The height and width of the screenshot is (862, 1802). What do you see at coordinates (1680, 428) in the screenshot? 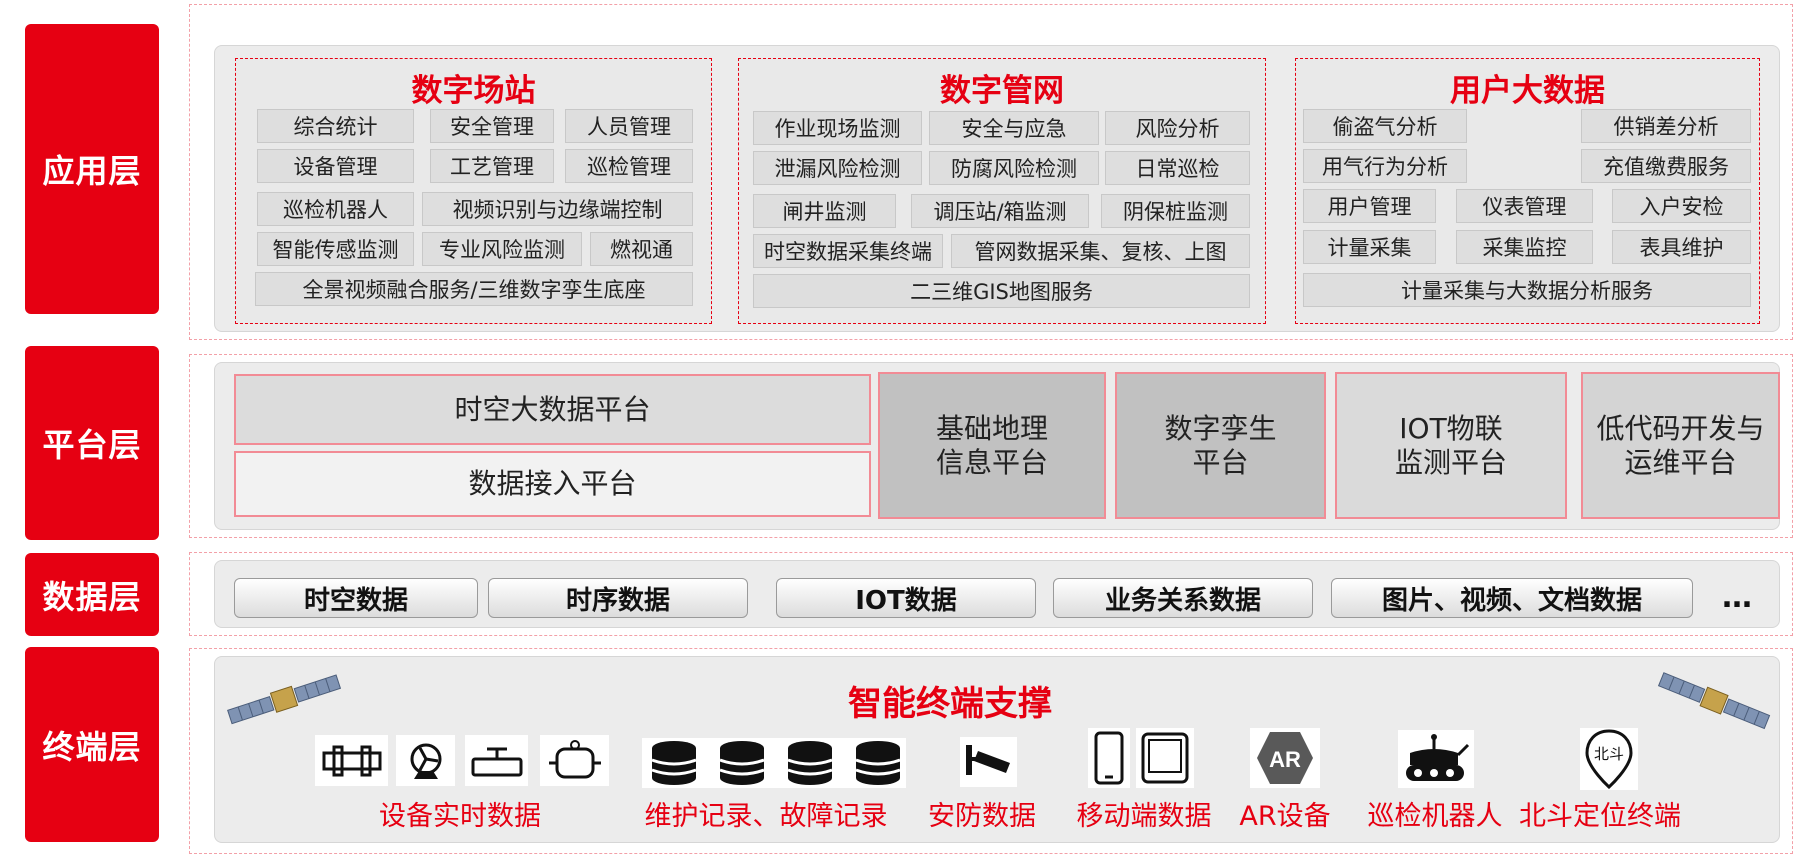
I see `lowcode-line1: 低代码开发与` at bounding box center [1680, 428].